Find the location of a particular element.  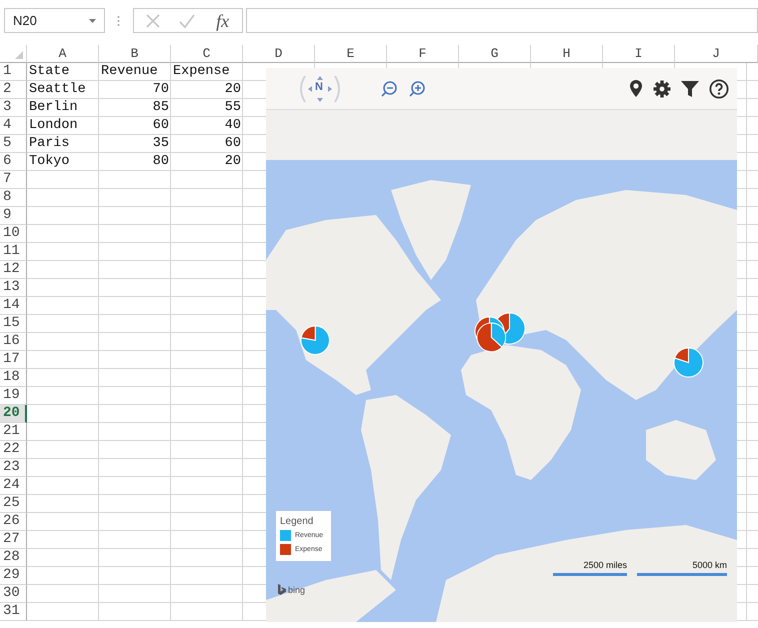

formula-input is located at coordinates (502, 20).